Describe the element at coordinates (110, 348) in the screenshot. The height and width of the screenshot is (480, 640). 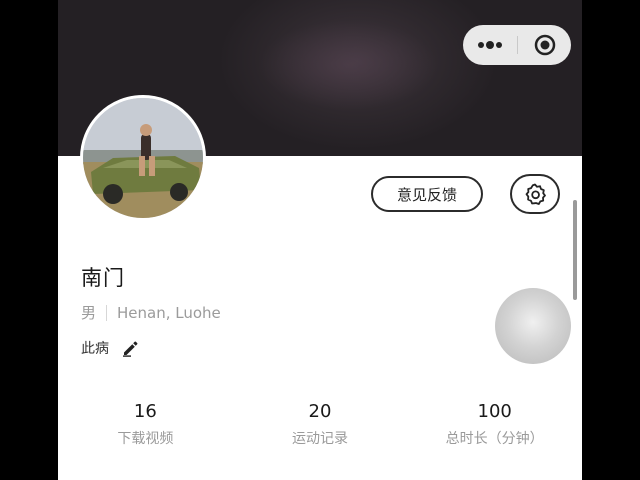
I see `bio-row: 此病` at that location.